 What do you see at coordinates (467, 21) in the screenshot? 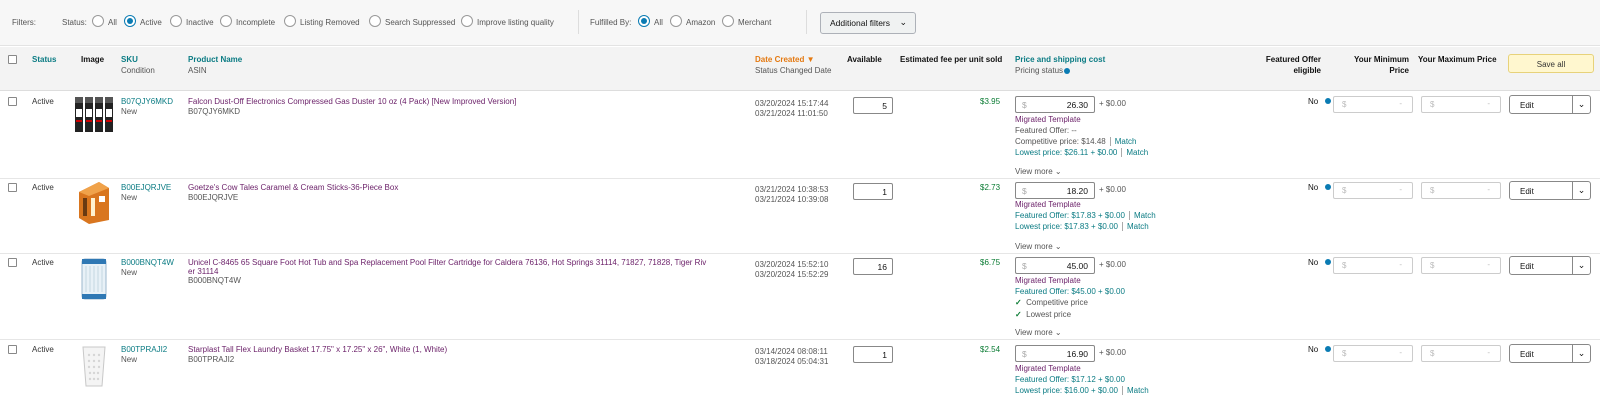
I see `status-improve-listing-radio` at bounding box center [467, 21].